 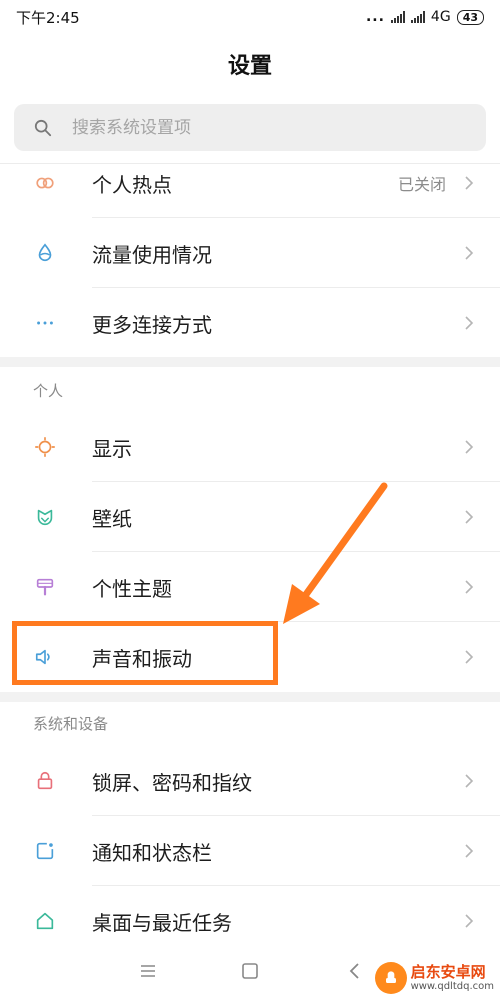 I want to click on search-icon, so click(x=43, y=127).